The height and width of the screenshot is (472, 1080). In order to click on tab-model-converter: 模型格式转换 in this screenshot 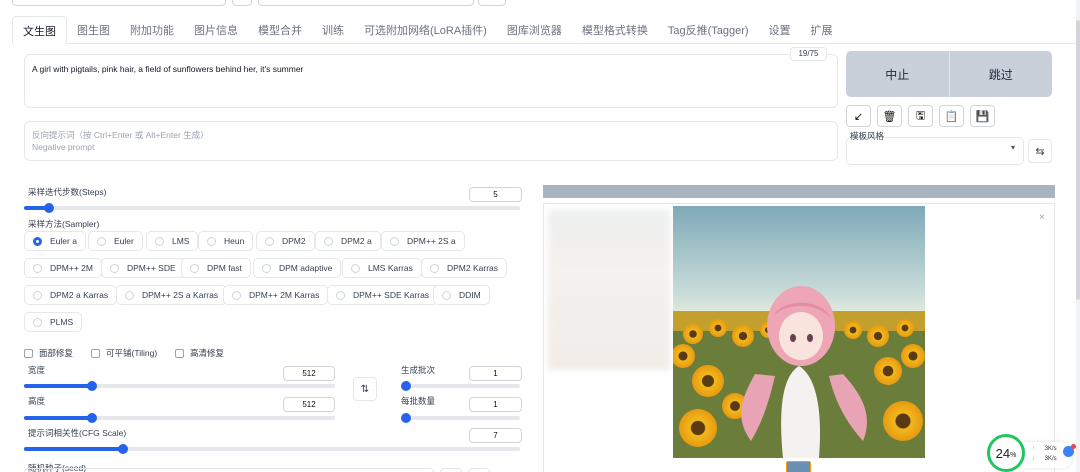, I will do `click(615, 30)`.